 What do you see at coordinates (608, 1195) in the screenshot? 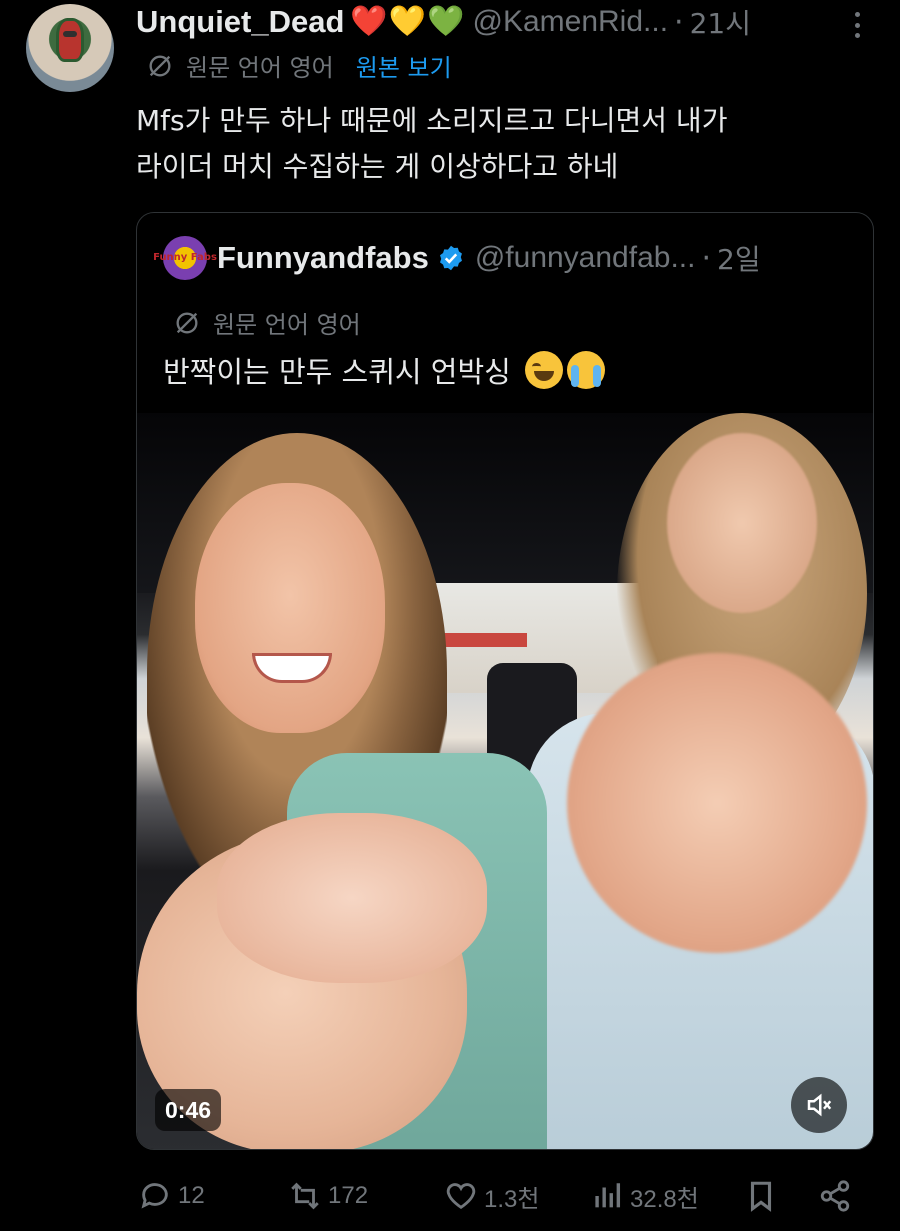
I see `analytics-icon` at bounding box center [608, 1195].